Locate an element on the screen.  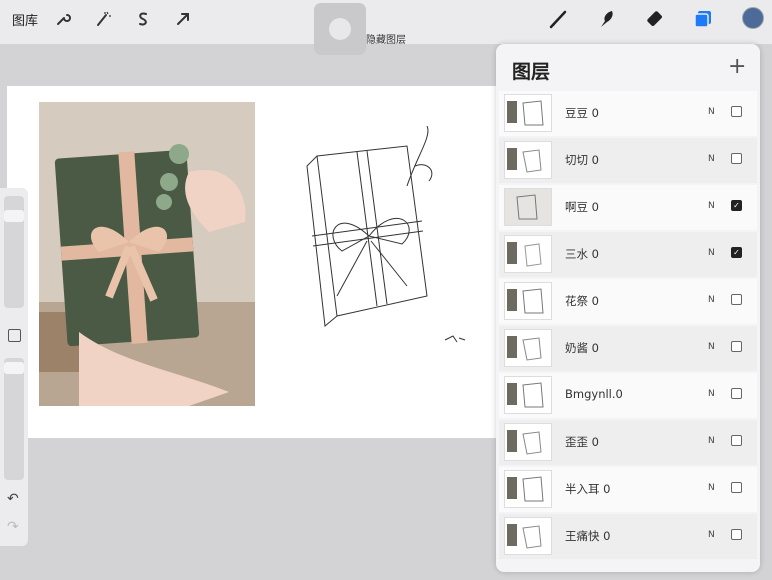
plus-icon: + is located at coordinates (737, 66).